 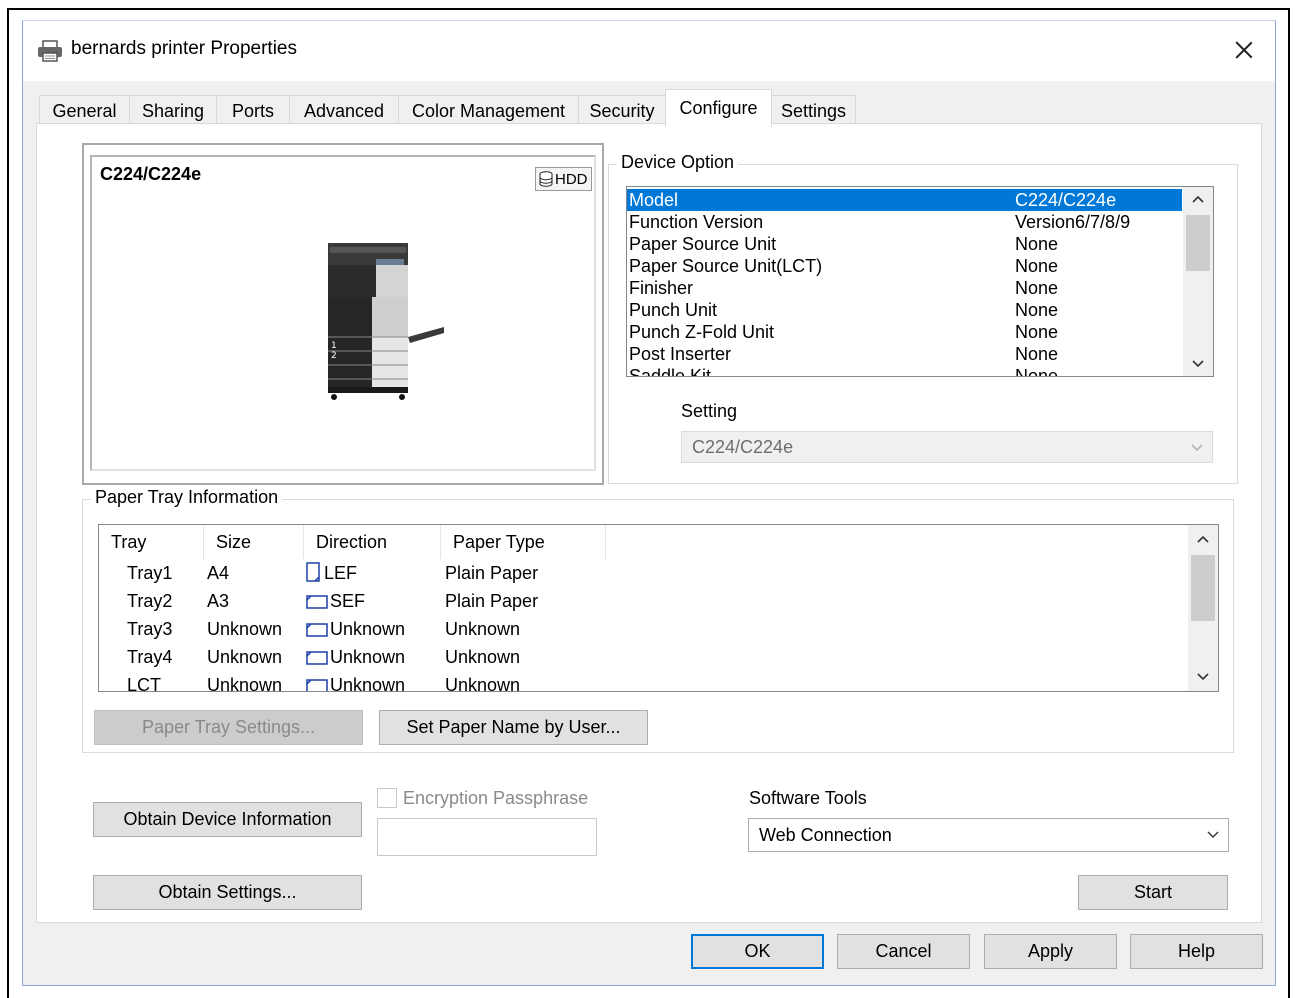 I want to click on printer-icon, so click(x=50, y=51).